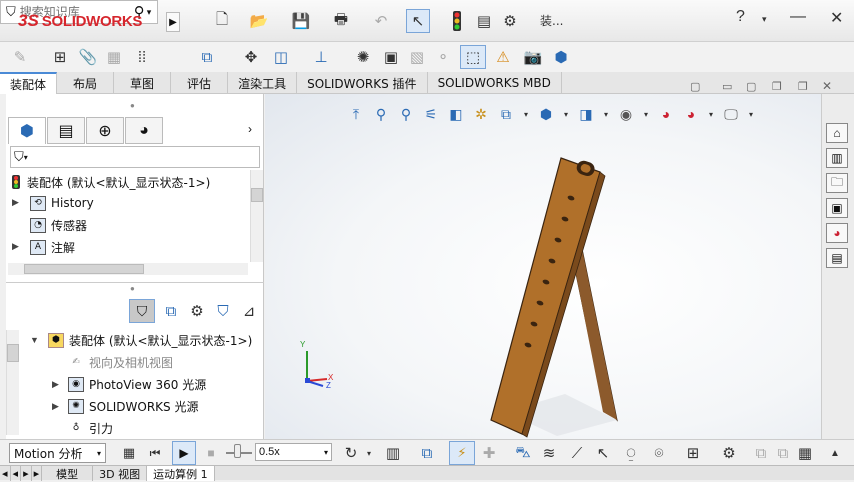 Image resolution: width=854 pixels, height=482 pixels. What do you see at coordinates (55, 384) in the screenshot?
I see `expand-photoview-icon: ▶` at bounding box center [55, 384].